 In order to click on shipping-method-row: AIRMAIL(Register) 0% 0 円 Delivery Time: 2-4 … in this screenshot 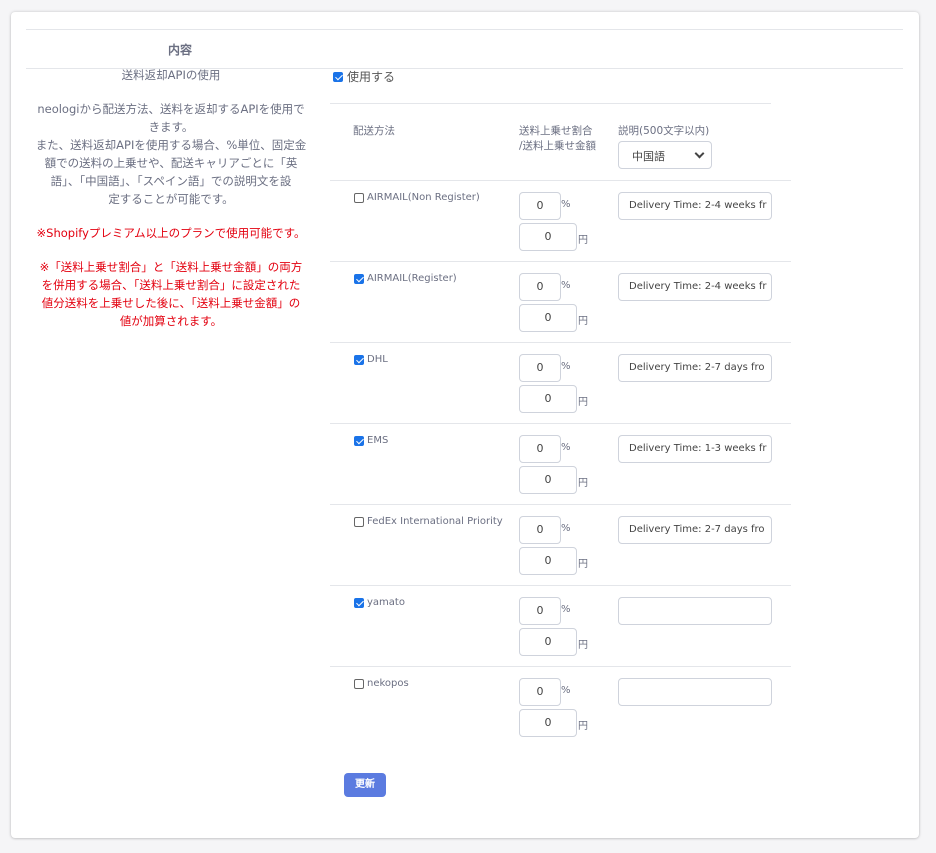, I will do `click(560, 301)`.